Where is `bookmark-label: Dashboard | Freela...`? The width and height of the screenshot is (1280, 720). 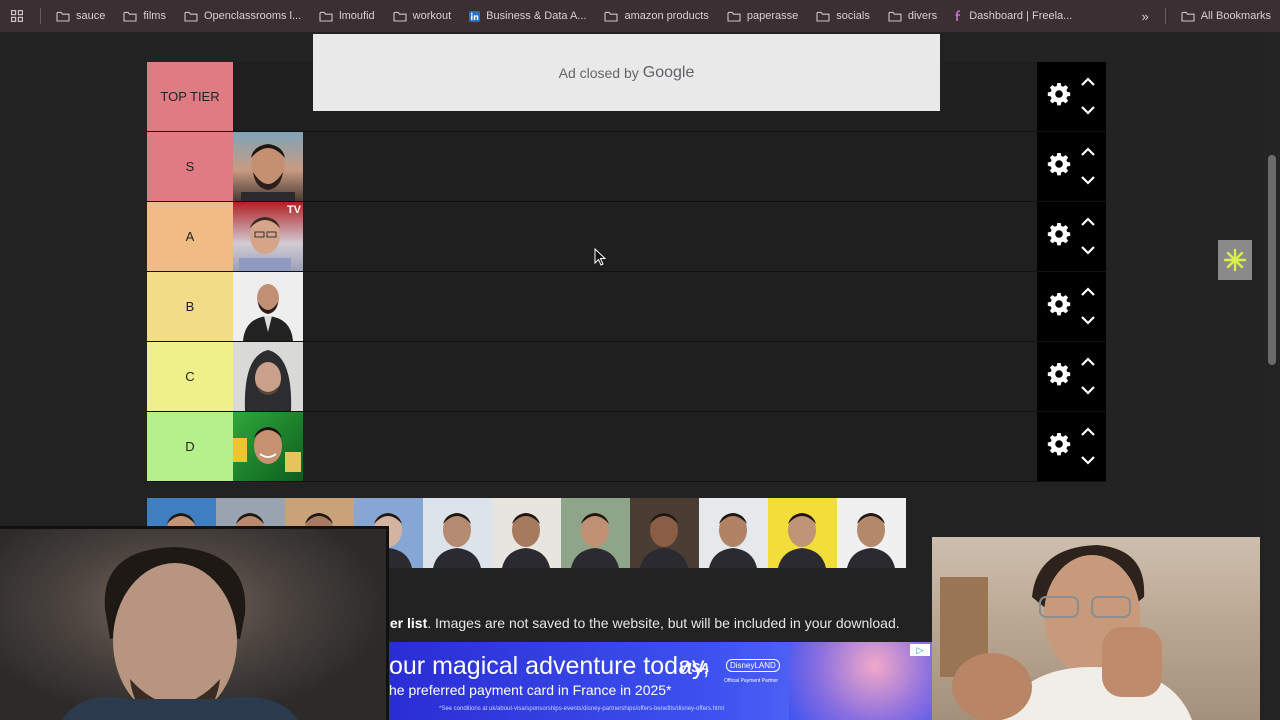
bookmark-label: Dashboard | Freela... is located at coordinates (1021, 16).